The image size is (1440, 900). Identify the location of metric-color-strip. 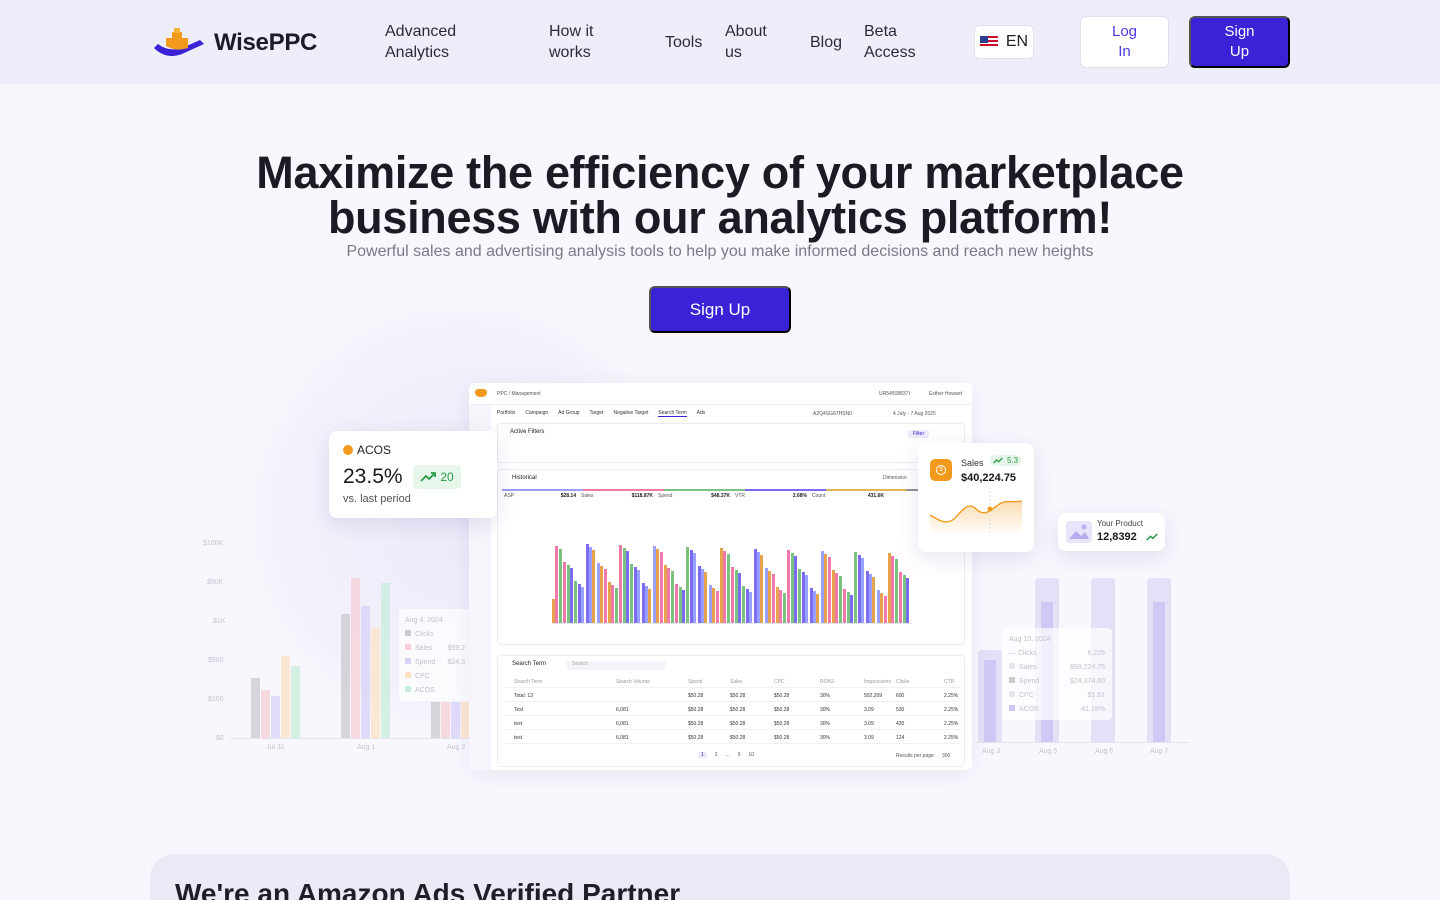
(727, 490).